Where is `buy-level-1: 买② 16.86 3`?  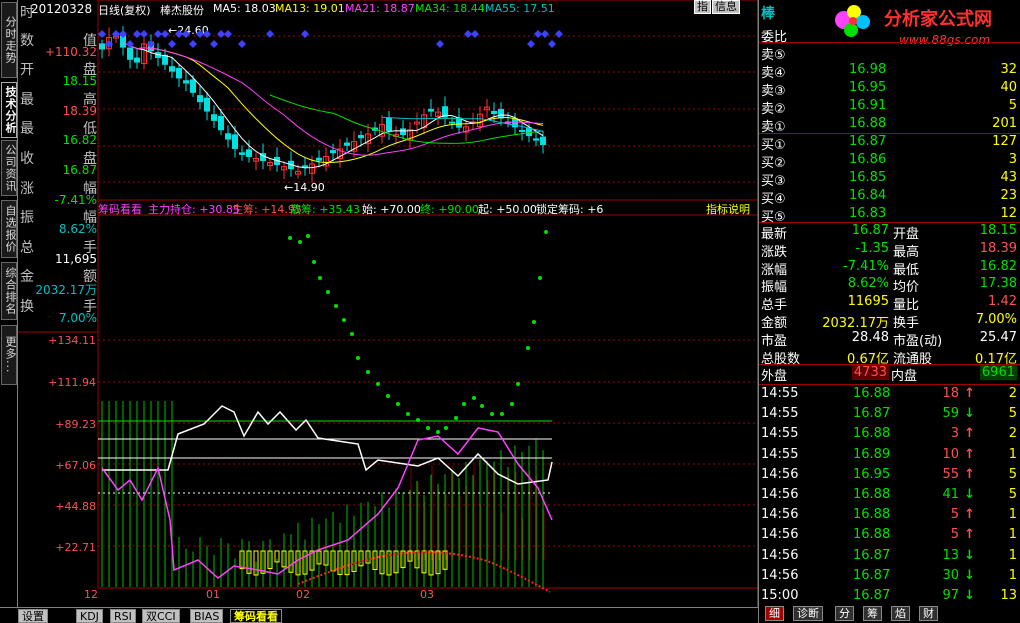 buy-level-1: 买② 16.86 3 is located at coordinates (890, 161).